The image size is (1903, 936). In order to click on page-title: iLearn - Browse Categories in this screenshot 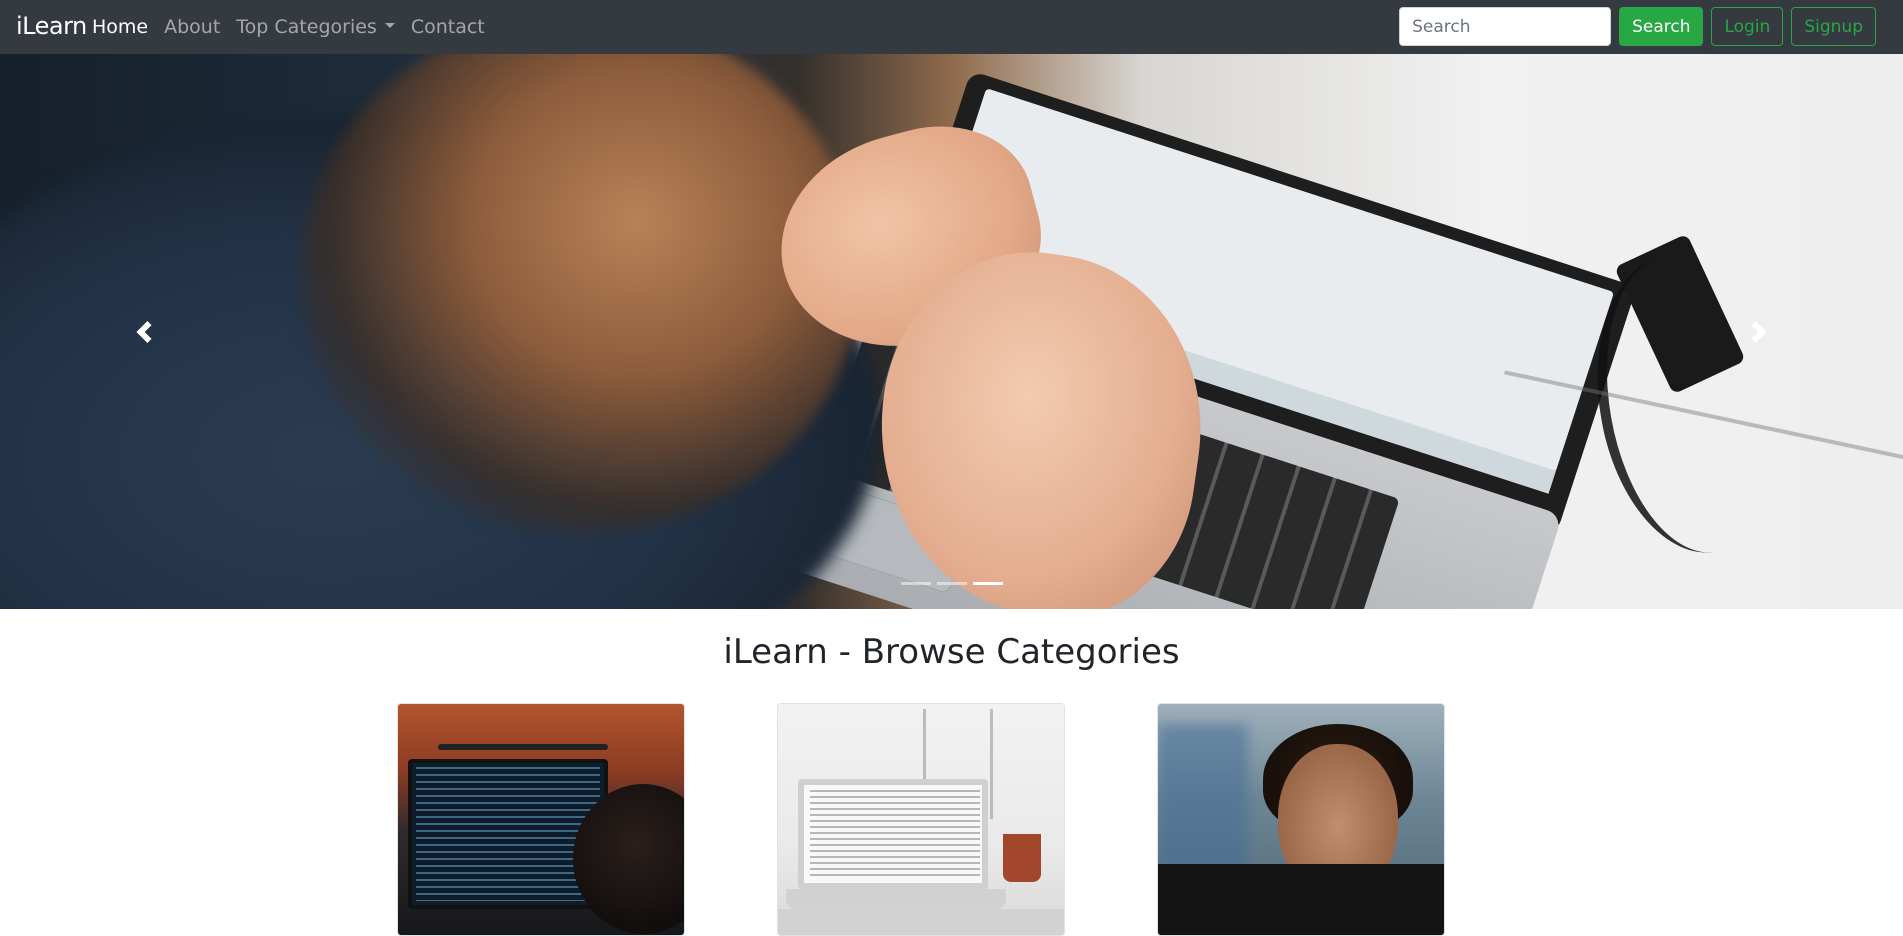, I will do `click(951, 652)`.